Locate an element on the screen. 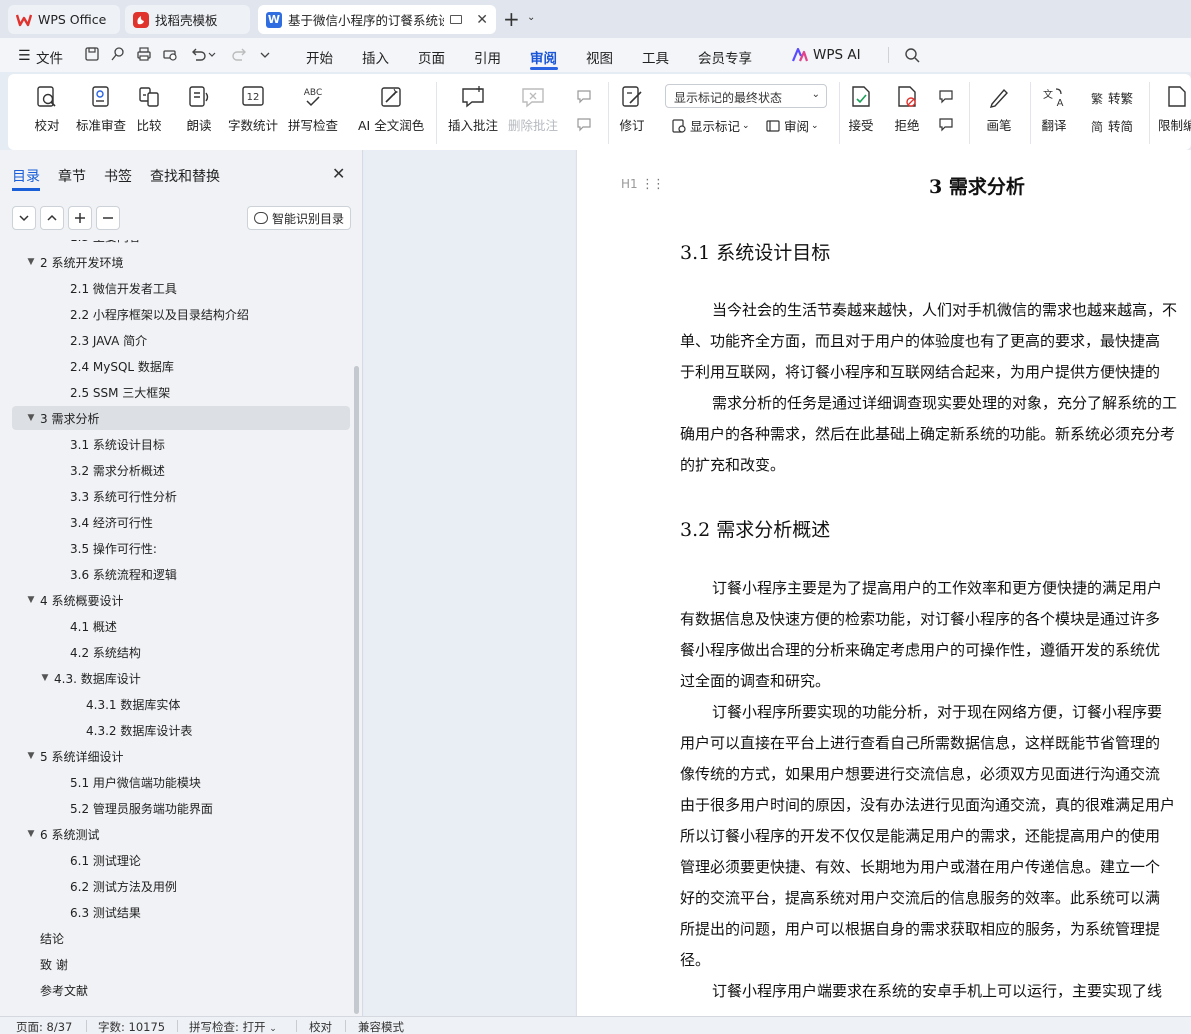 The image size is (1191, 1034). toc-item: 2.4 MySQL 数据库 is located at coordinates (181, 366).